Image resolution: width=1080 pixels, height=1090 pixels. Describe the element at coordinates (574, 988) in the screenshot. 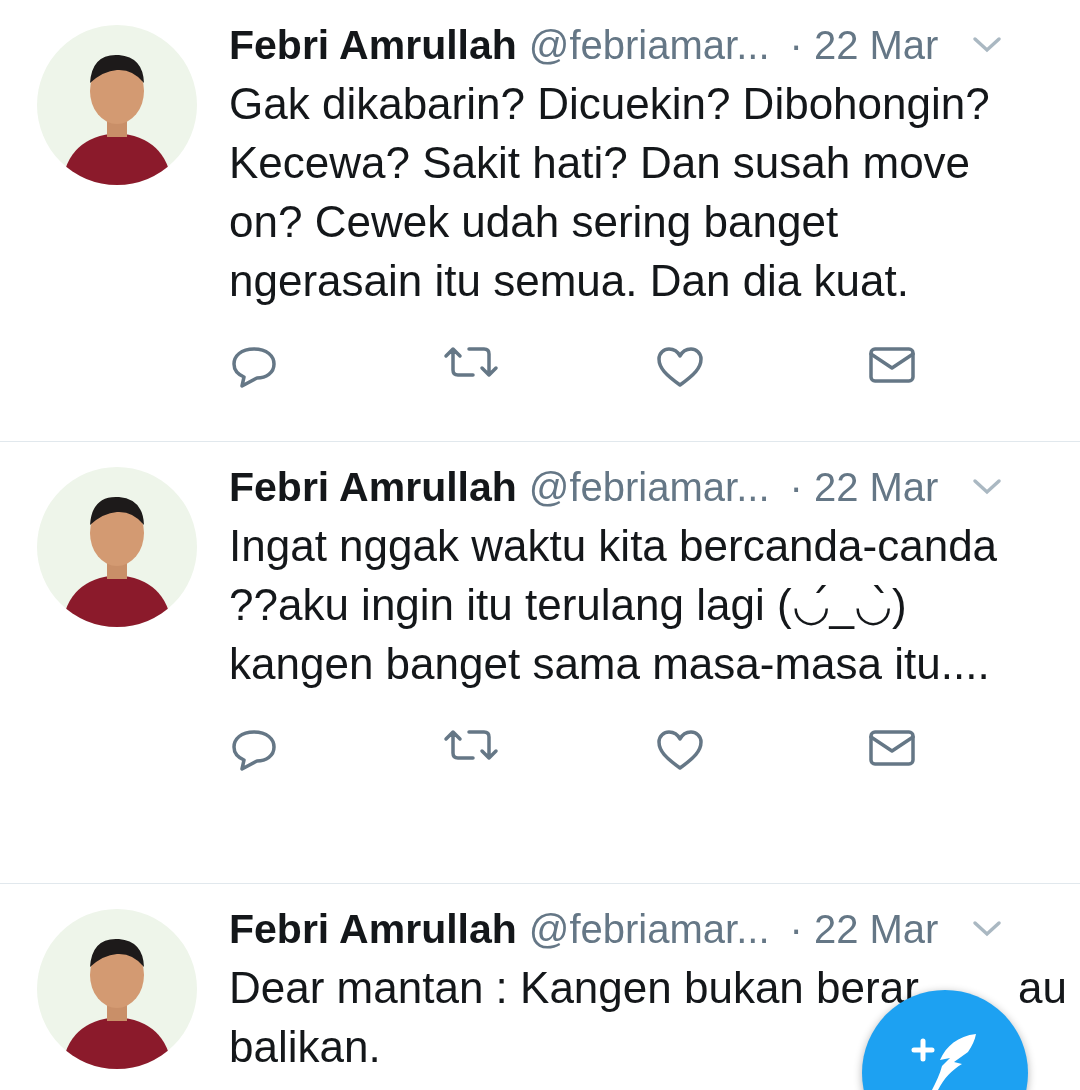

I see `tweet-text: Dear mantan : Kangen bukan berar` at that location.